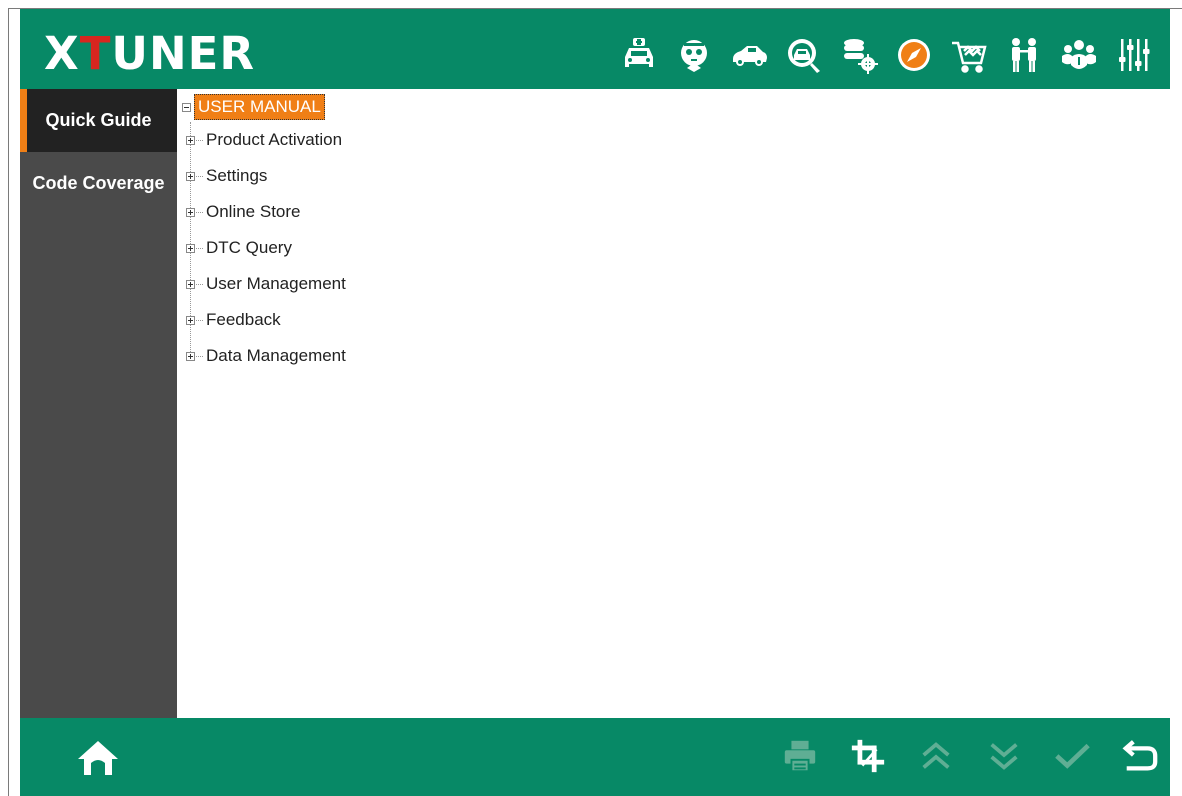 This screenshot has height=796, width=1182. I want to click on logo-t: T, so click(95, 53).